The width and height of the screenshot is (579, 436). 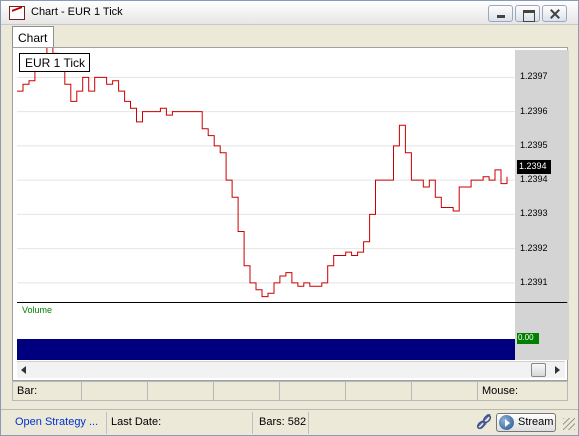 I want to click on chart-legend: EUR 1 Tick, so click(x=54, y=62).